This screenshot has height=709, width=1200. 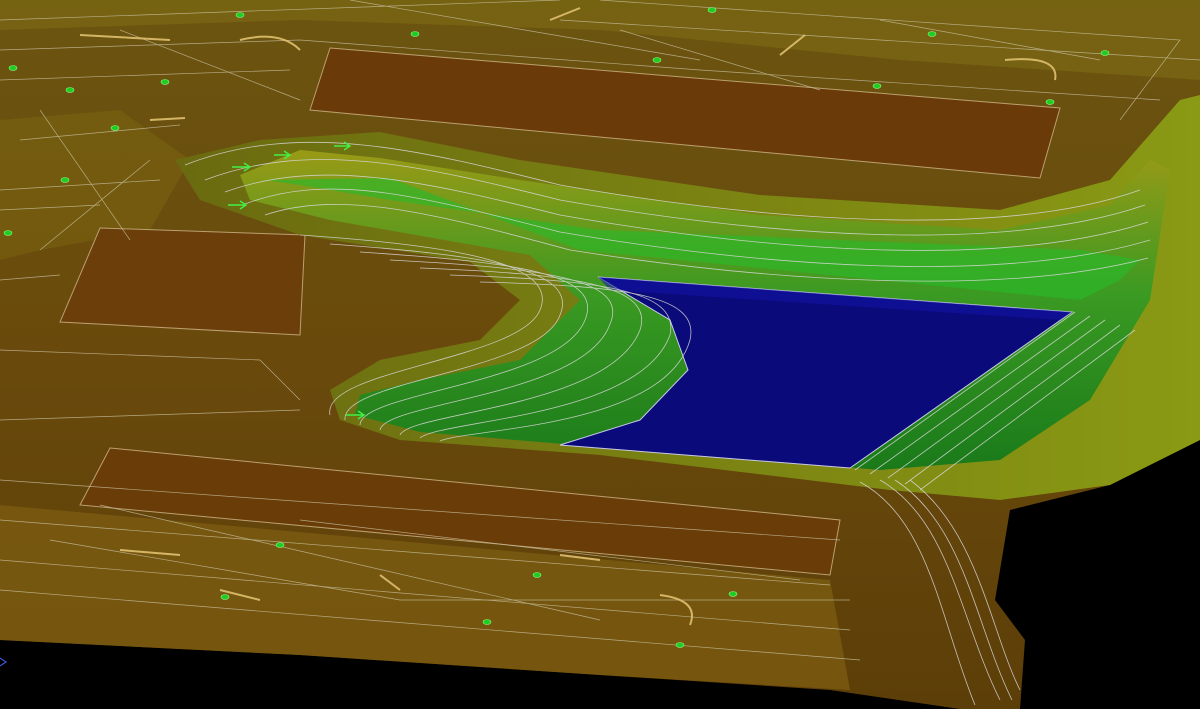 What do you see at coordinates (182, 281) in the screenshot?
I see `building-pad-west` at bounding box center [182, 281].